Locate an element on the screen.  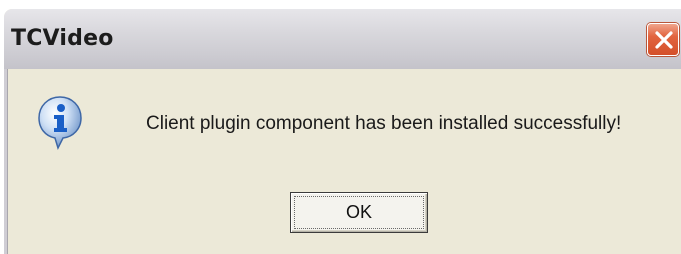
ok-button: OK is located at coordinates (359, 212).